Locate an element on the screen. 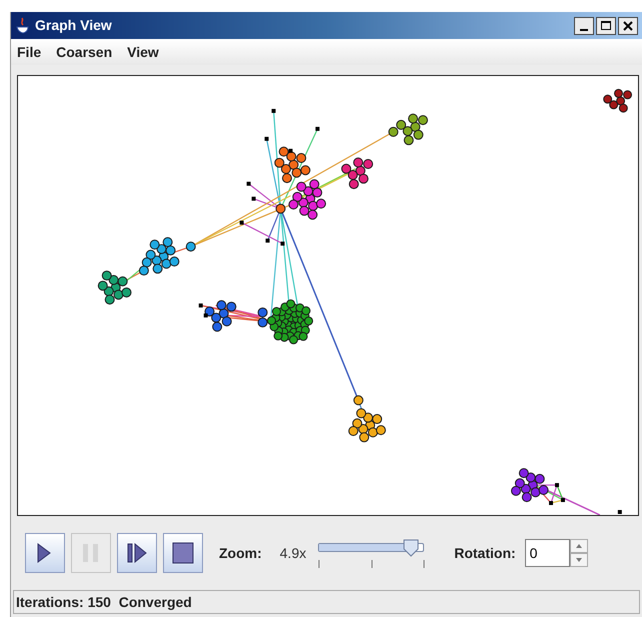 This screenshot has width=642, height=617. rotation-label: Rotation: is located at coordinates (485, 553).